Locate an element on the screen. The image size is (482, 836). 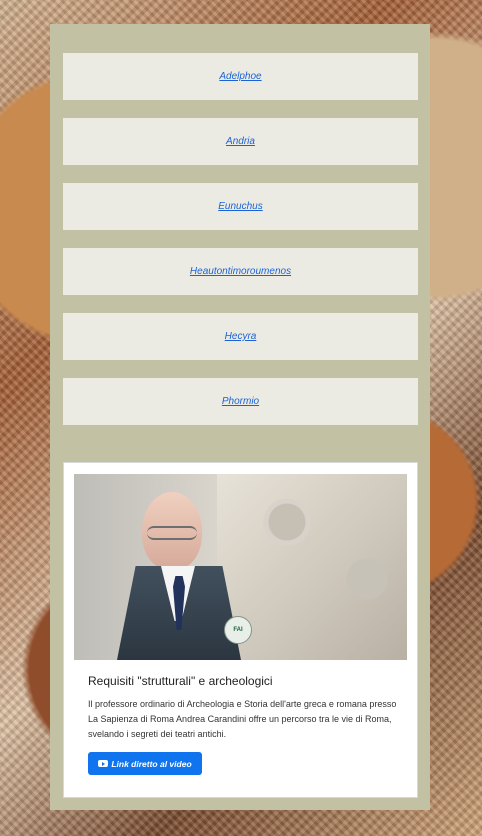
direct-video-link-button: Link diretto al video is located at coordinates (145, 763).